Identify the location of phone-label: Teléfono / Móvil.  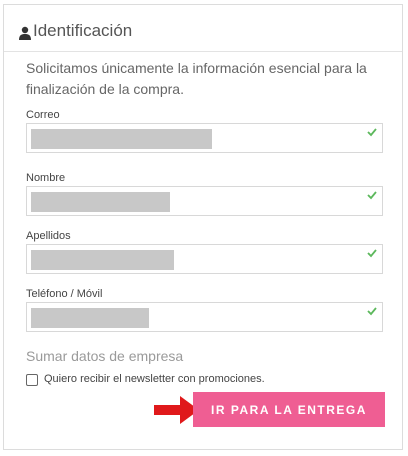
(64, 294).